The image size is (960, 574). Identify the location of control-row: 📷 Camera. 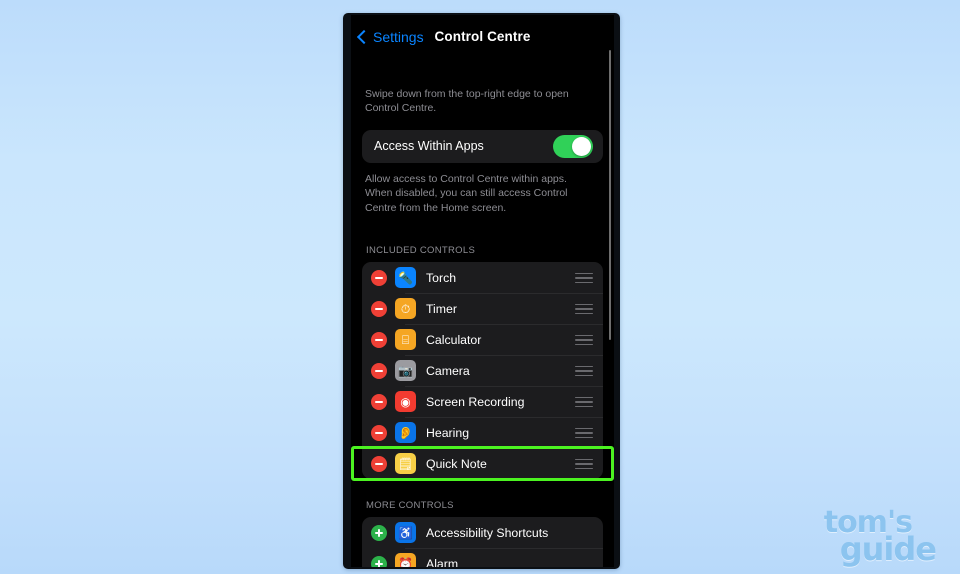
(482, 370).